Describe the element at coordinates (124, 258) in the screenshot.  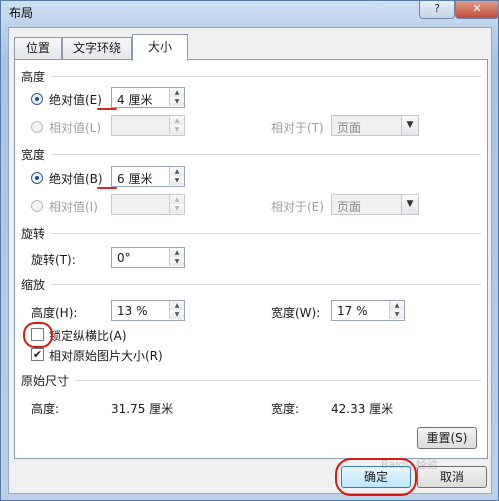
I see `rotate-value: 0°` at that location.